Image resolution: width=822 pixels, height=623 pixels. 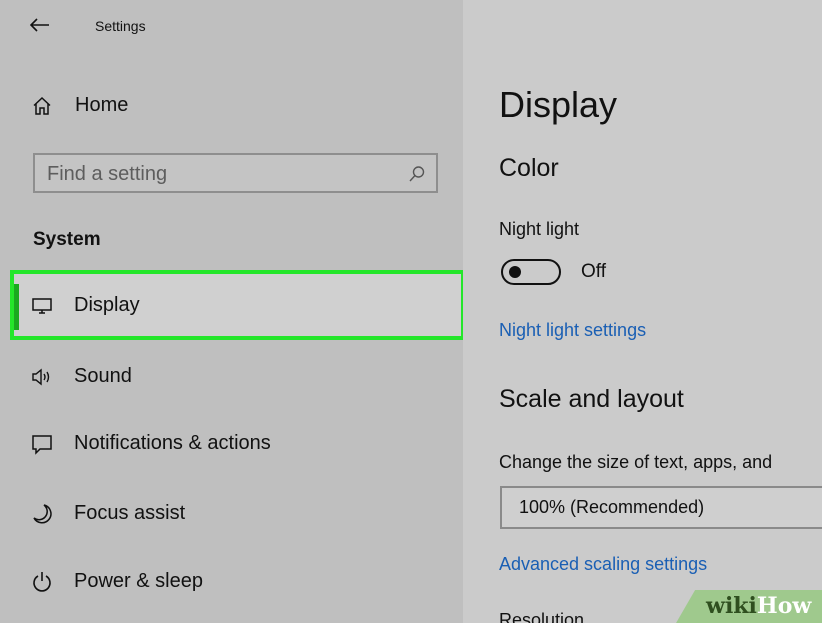 I want to click on wikihow-watermark: wikiHow, so click(x=758, y=606).